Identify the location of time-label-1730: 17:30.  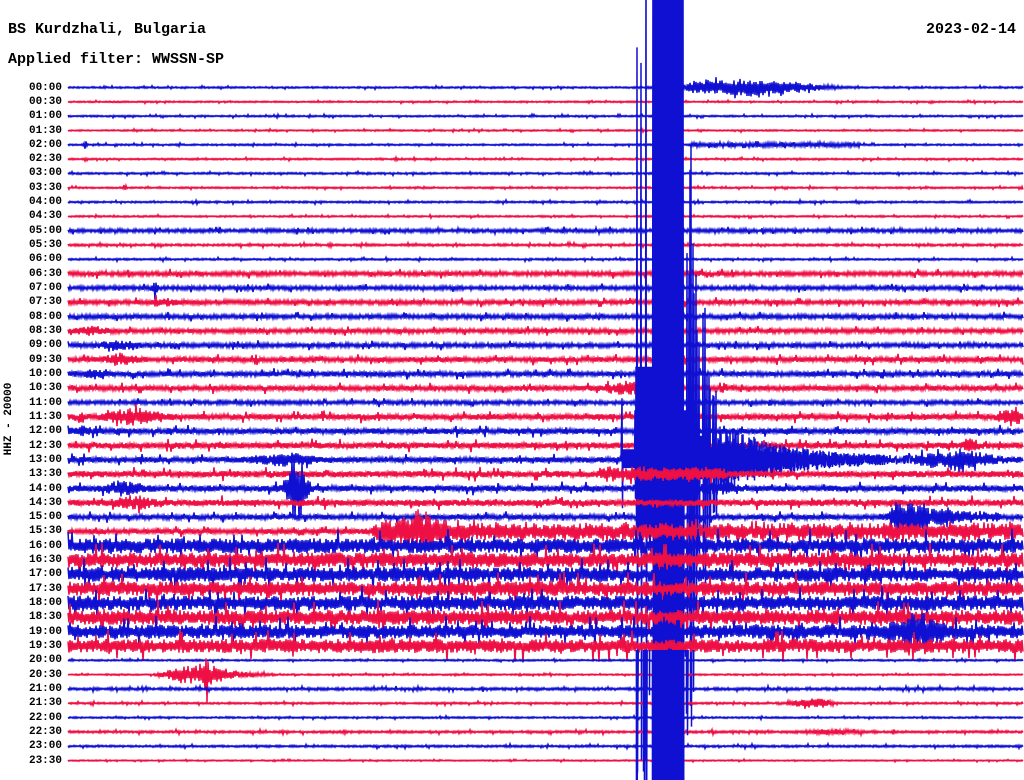
(45, 588).